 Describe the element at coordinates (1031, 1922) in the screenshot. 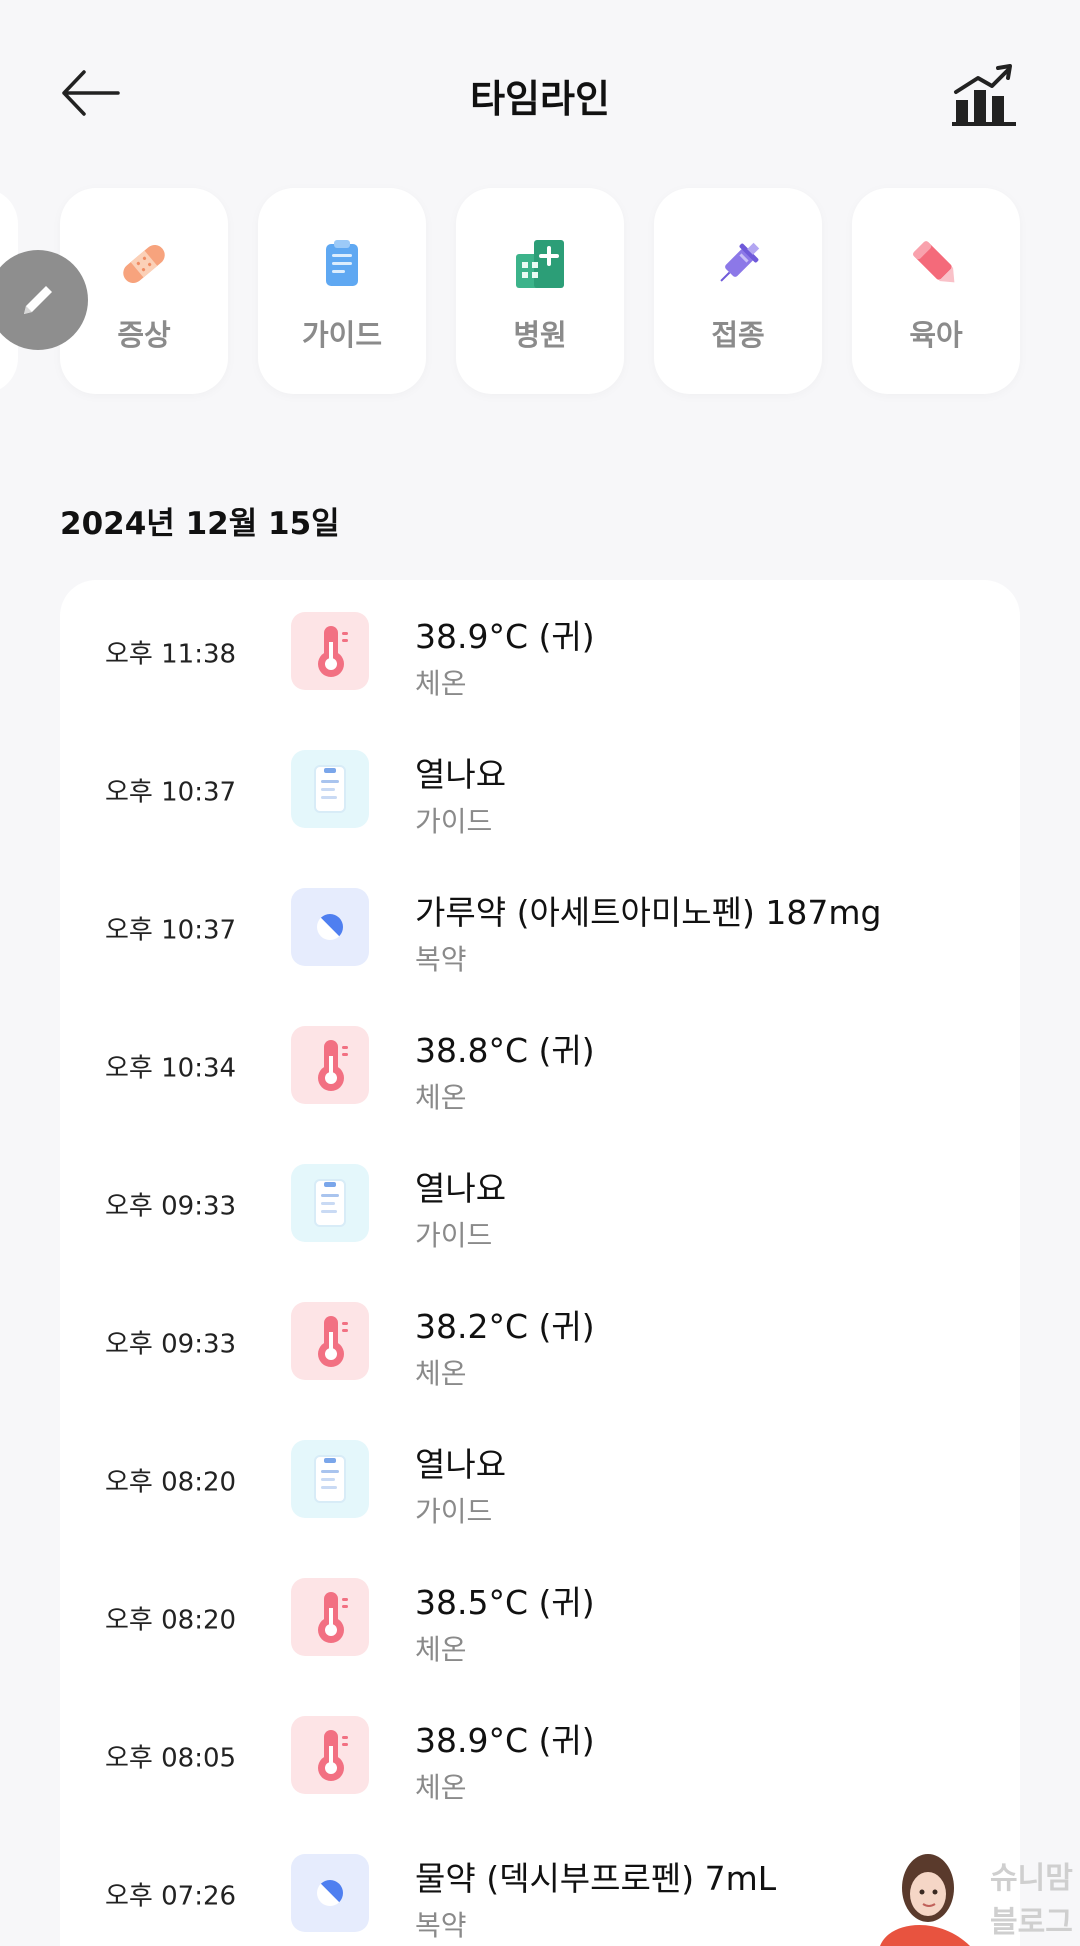

I see `watermark-text-2: 블로그` at that location.